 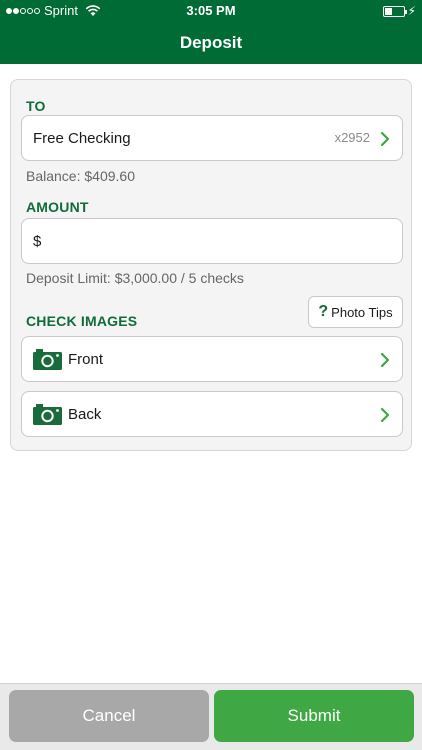 I want to click on check-images-section-label: CHECK IMAGES, so click(x=82, y=321).